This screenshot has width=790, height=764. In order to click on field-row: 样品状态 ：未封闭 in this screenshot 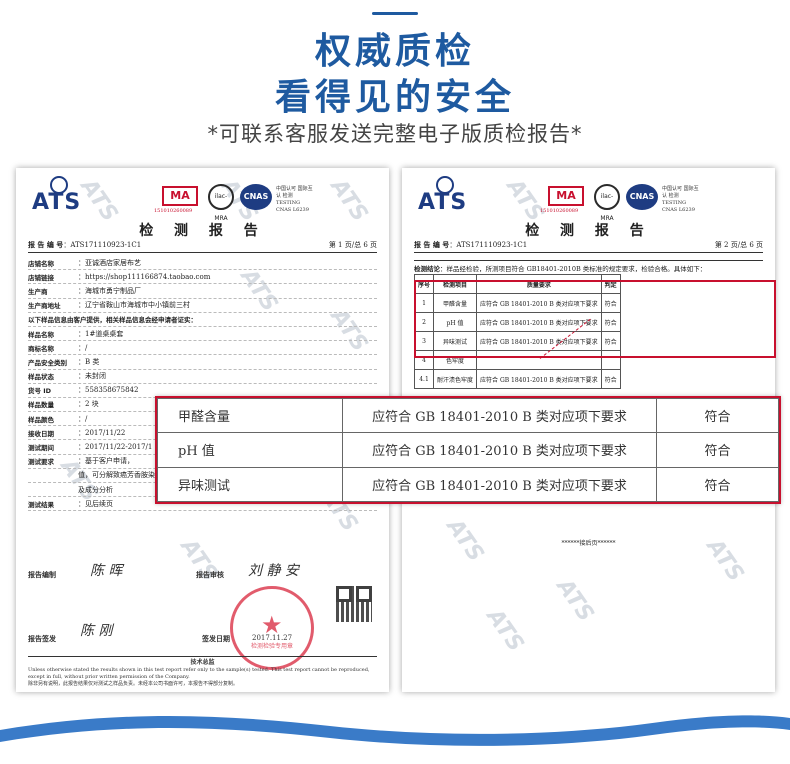, I will do `click(202, 377)`.